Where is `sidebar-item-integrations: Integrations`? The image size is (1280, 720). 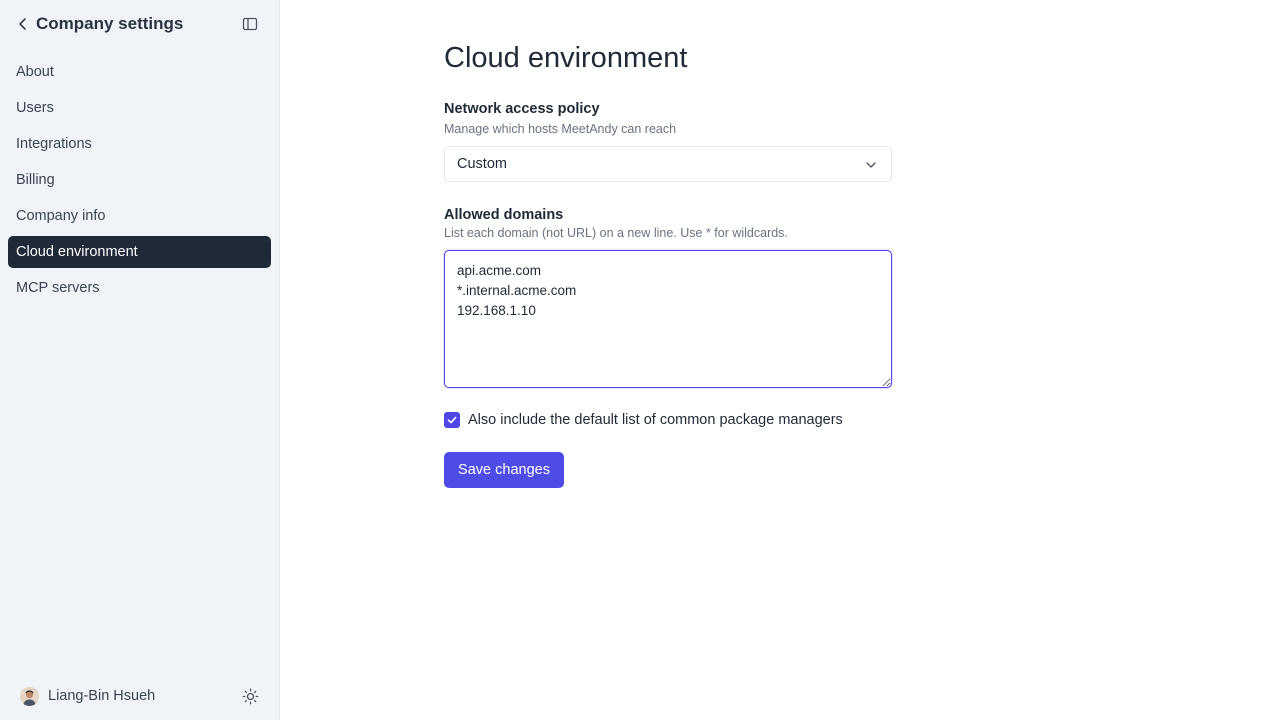
sidebar-item-integrations: Integrations is located at coordinates (139, 144).